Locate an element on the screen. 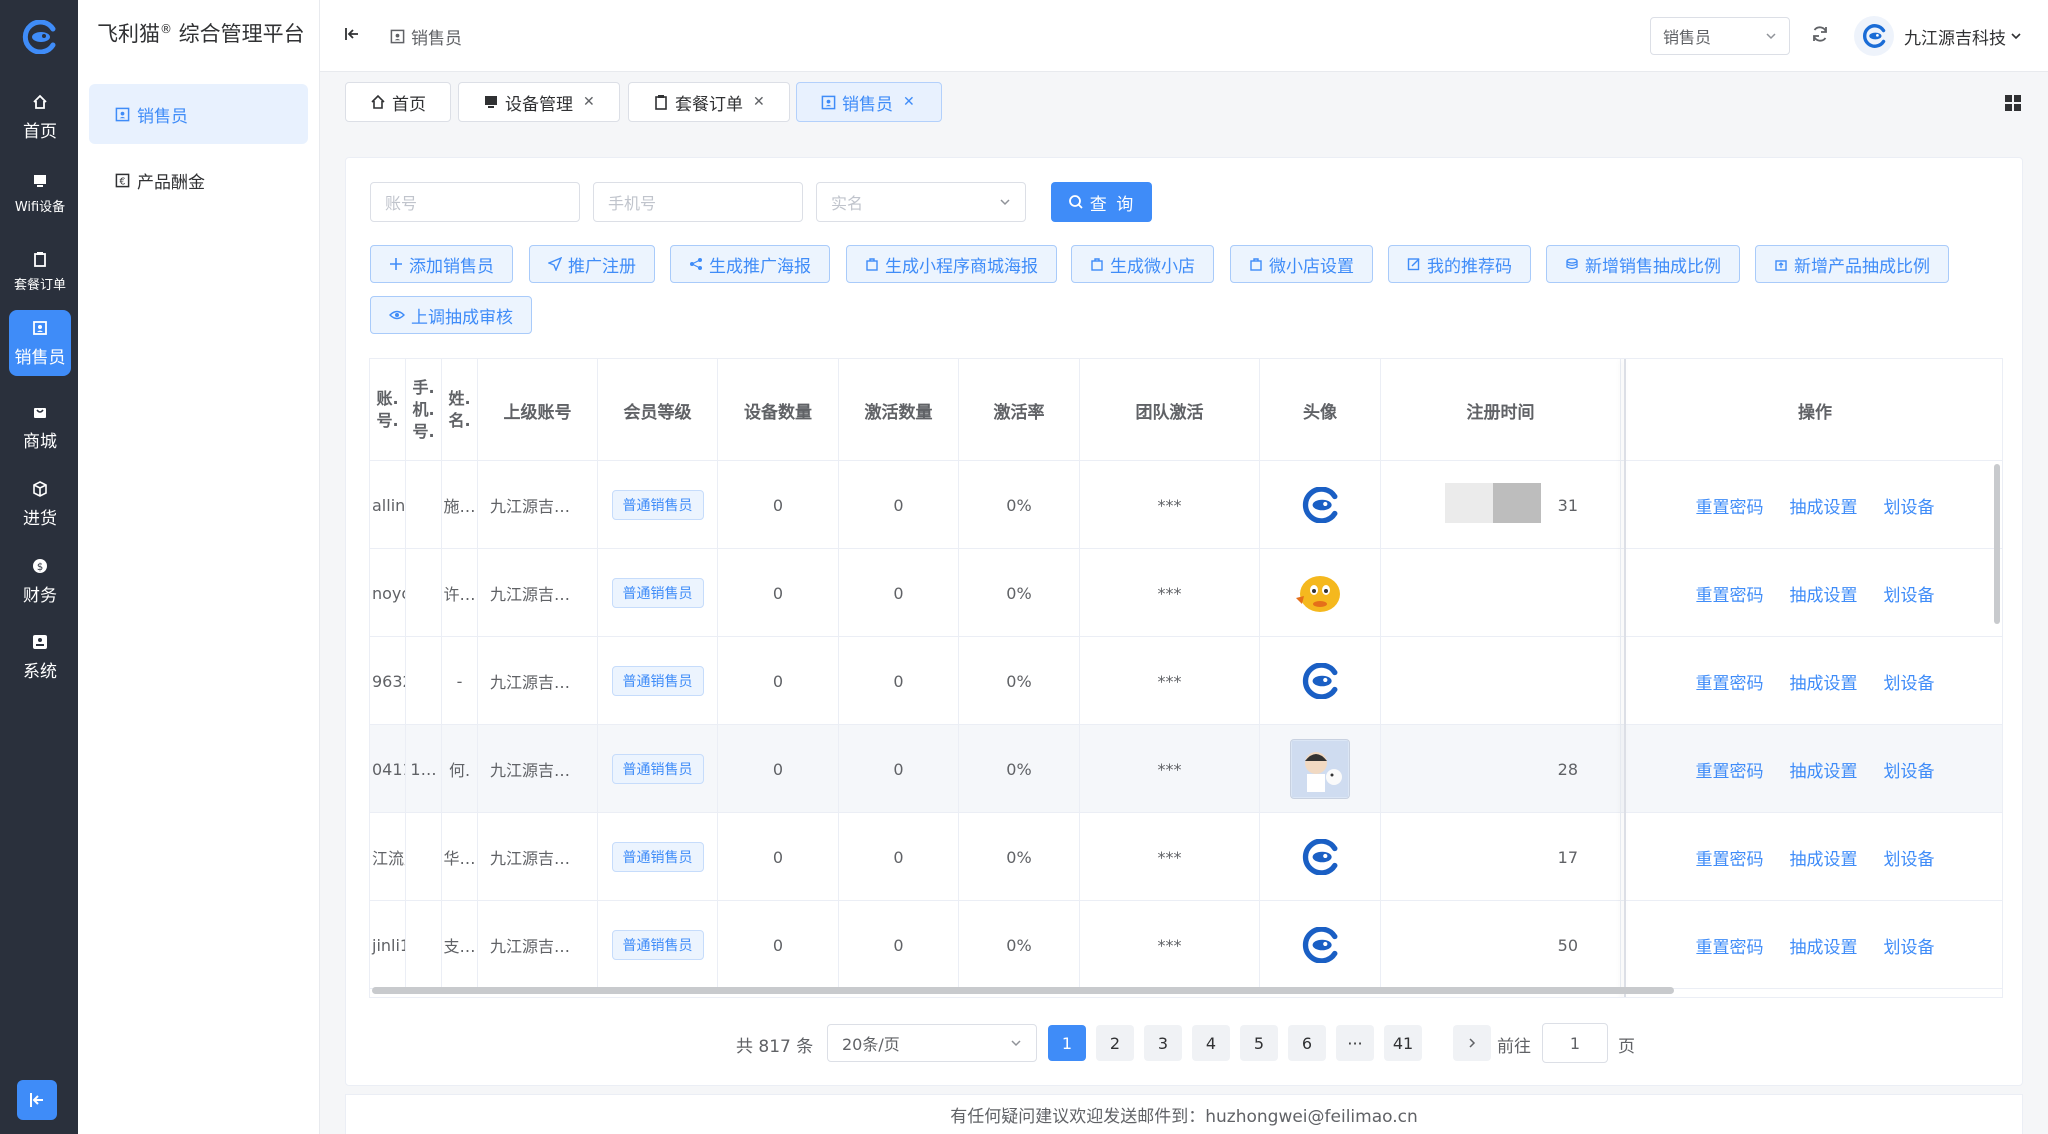  page-number-button: 41 is located at coordinates (1403, 1043).